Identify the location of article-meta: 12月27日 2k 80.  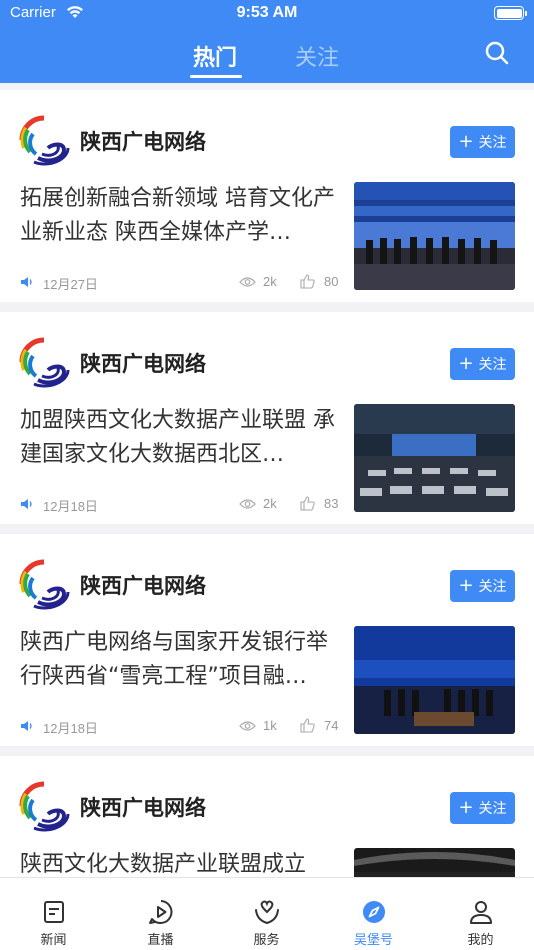
(181, 282).